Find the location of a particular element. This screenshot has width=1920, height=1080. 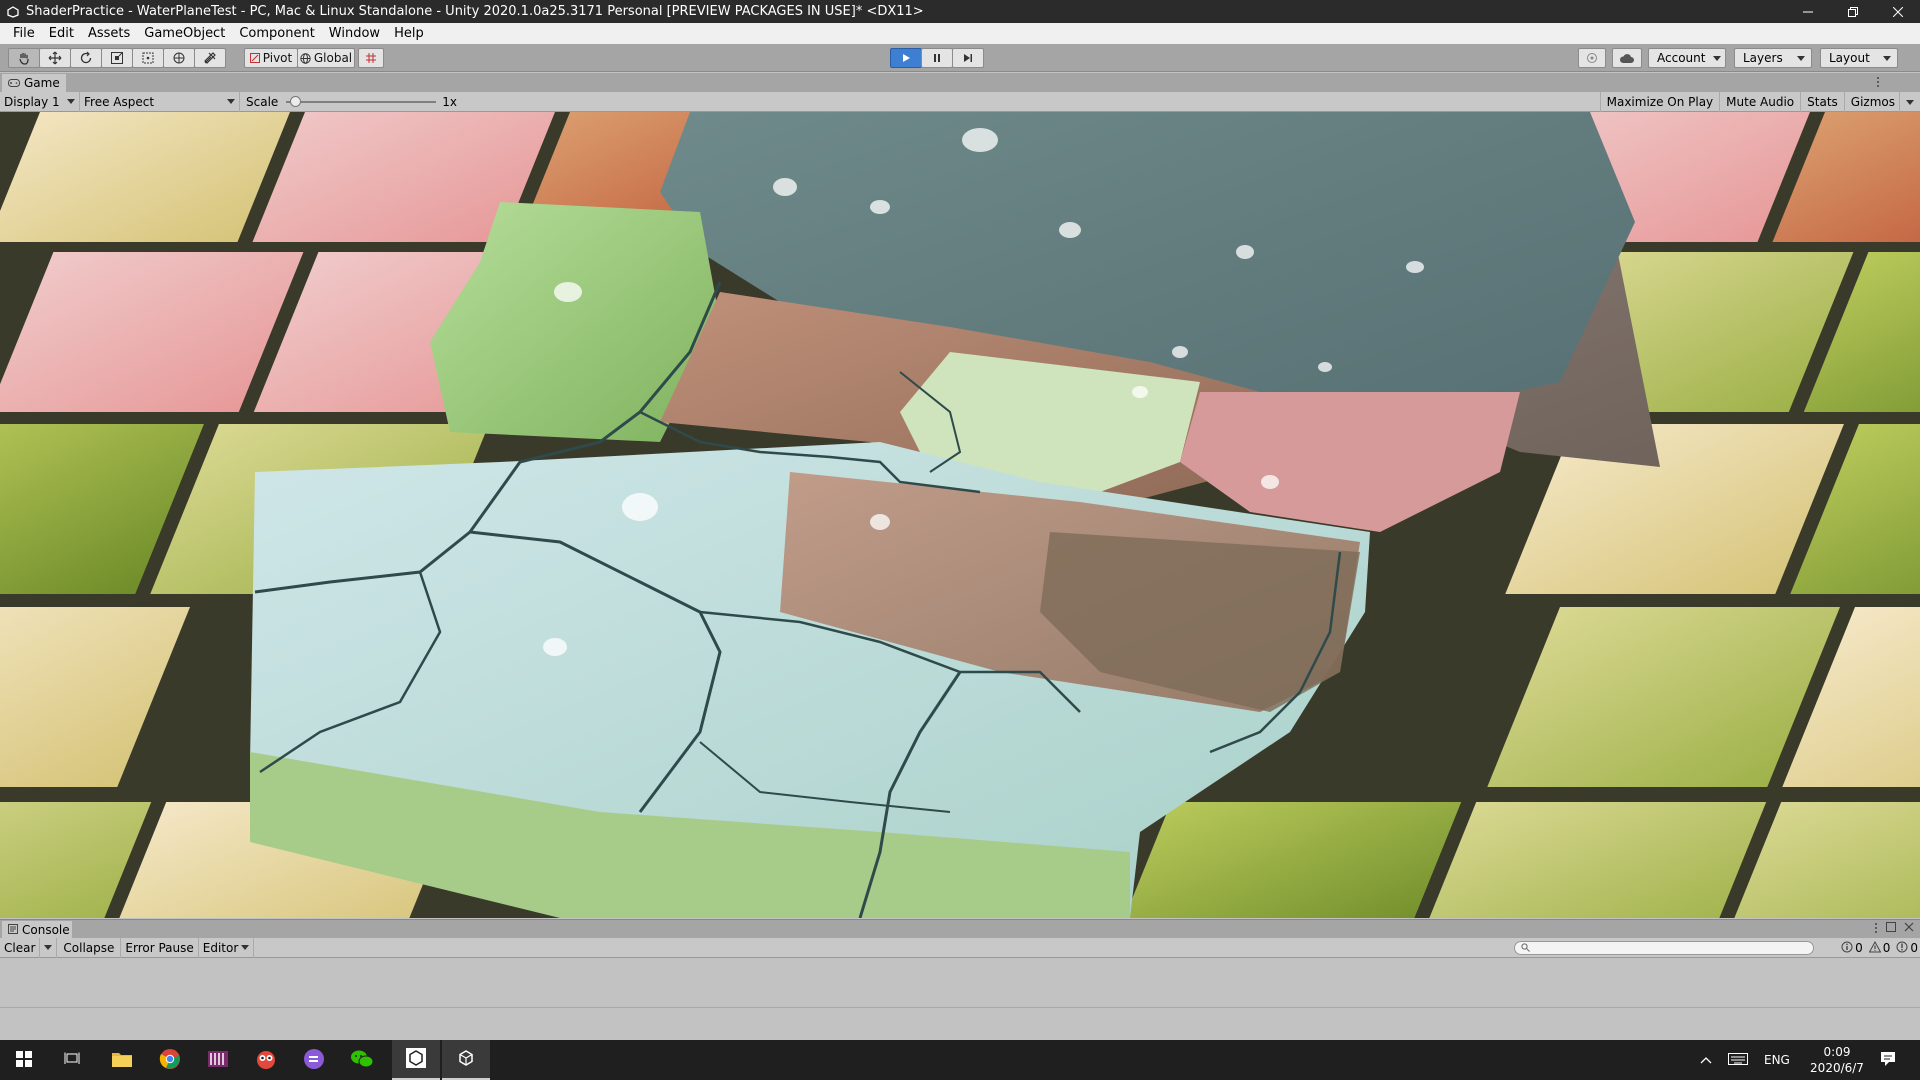

step-button is located at coordinates (968, 58).